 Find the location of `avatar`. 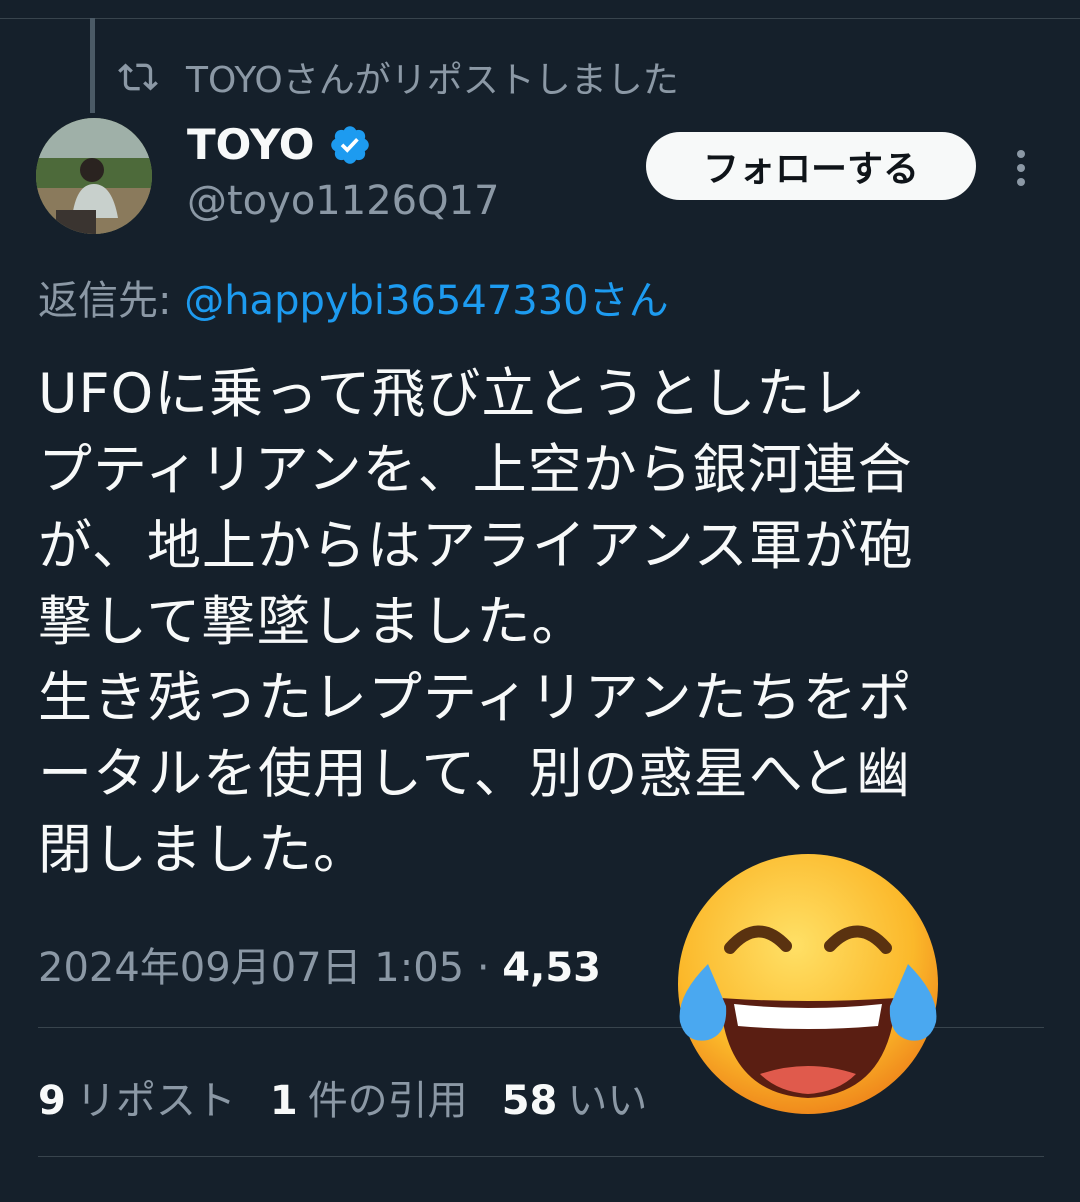

avatar is located at coordinates (94, 176).